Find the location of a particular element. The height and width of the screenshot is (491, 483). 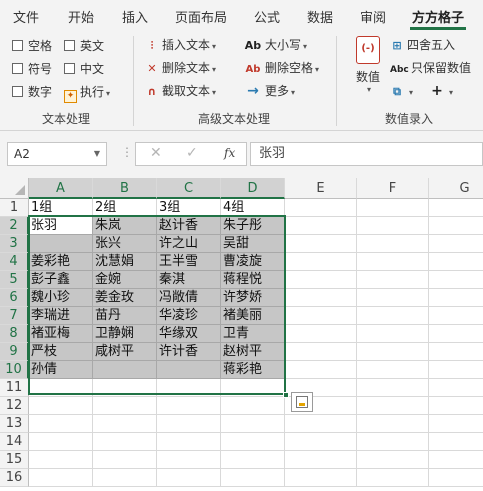

row-header: 3 is located at coordinates (14, 244).